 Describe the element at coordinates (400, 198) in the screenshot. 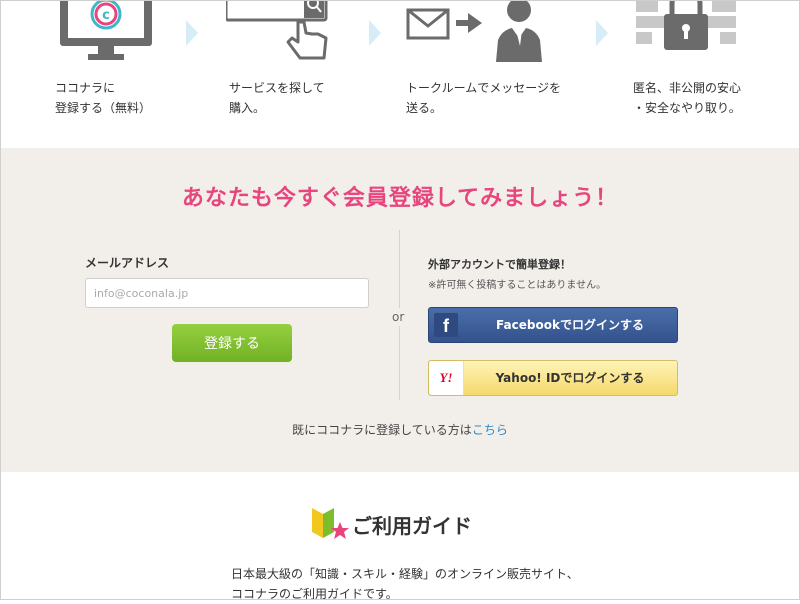

I see `signup-heading: あなたも今すぐ会員登録してみましょう！` at that location.